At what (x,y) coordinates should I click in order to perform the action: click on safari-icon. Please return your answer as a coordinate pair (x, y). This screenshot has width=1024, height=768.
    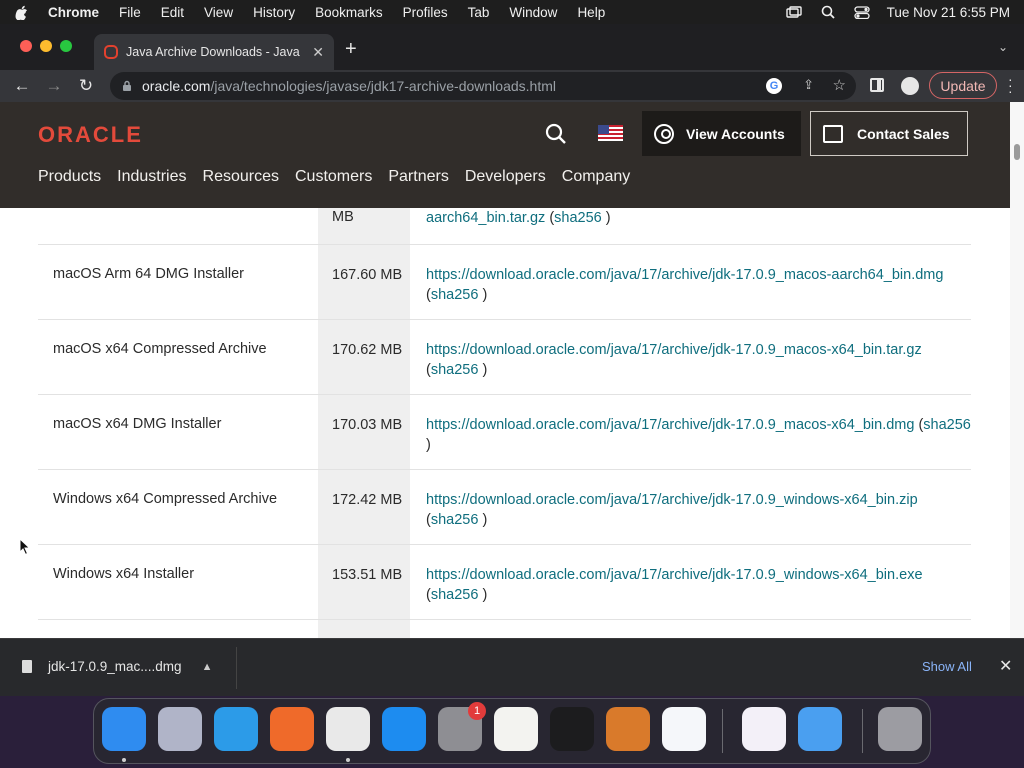
    Looking at the image, I should click on (236, 729).